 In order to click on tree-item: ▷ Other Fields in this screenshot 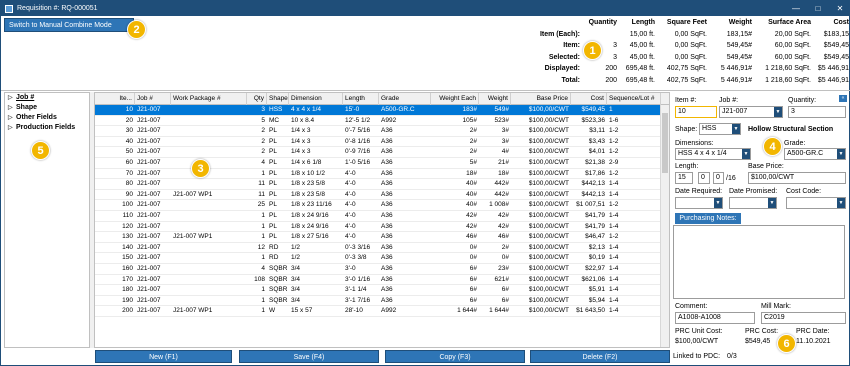, I will do `click(47, 118)`.